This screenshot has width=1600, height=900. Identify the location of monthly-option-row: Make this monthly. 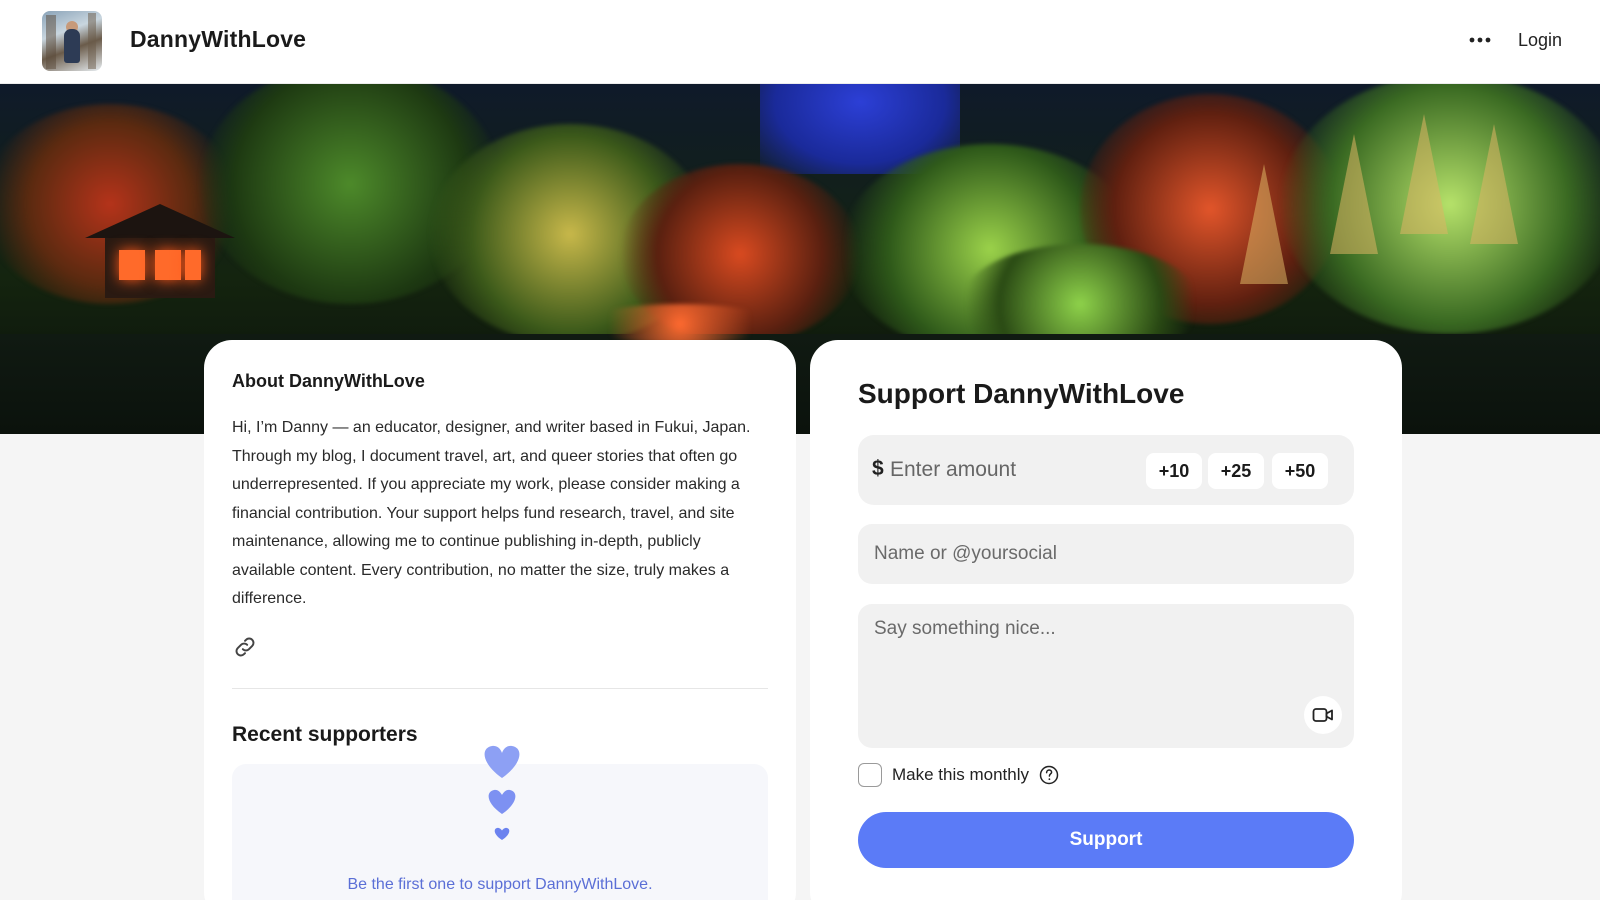
(958, 775).